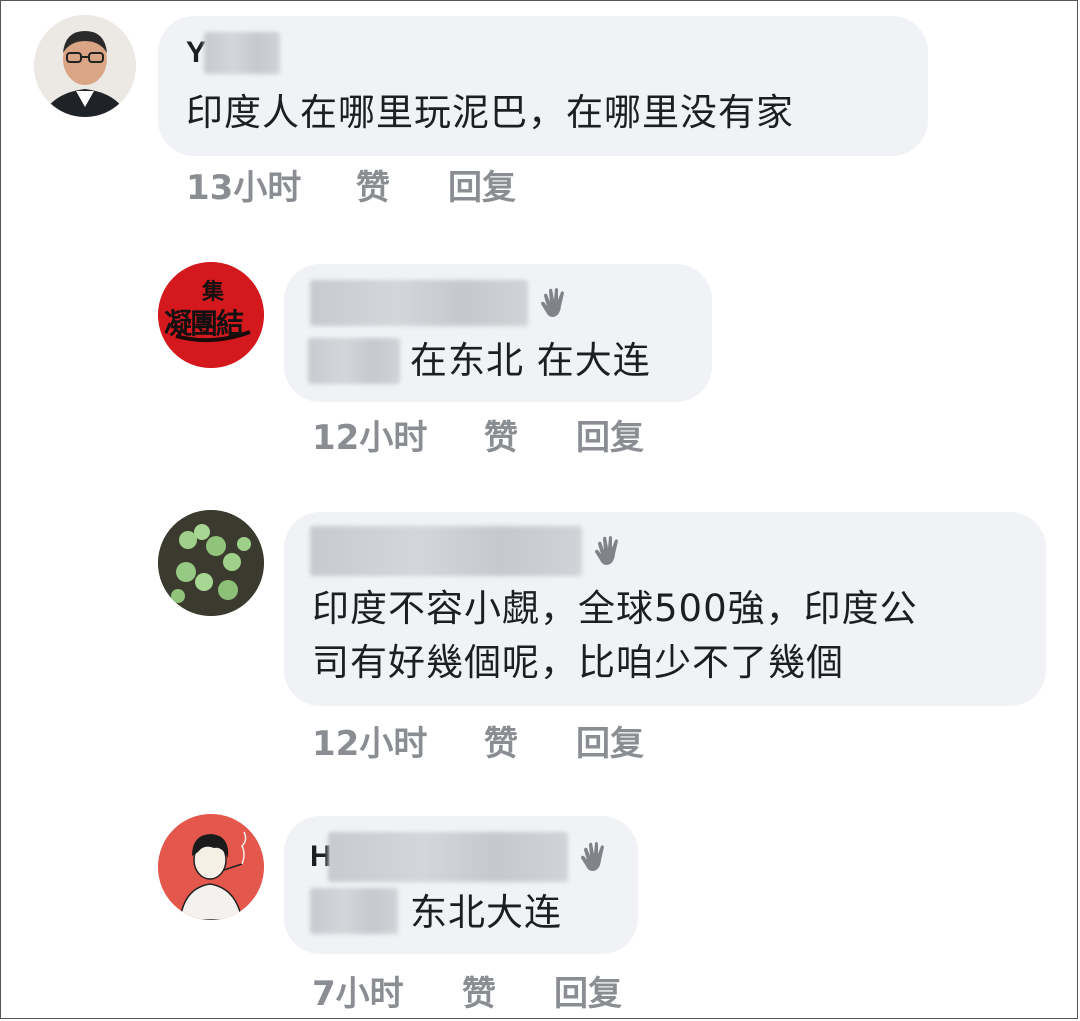 Image resolution: width=1080 pixels, height=1021 pixels. What do you see at coordinates (196, 52) in the screenshot?
I see `name-initial: Y` at bounding box center [196, 52].